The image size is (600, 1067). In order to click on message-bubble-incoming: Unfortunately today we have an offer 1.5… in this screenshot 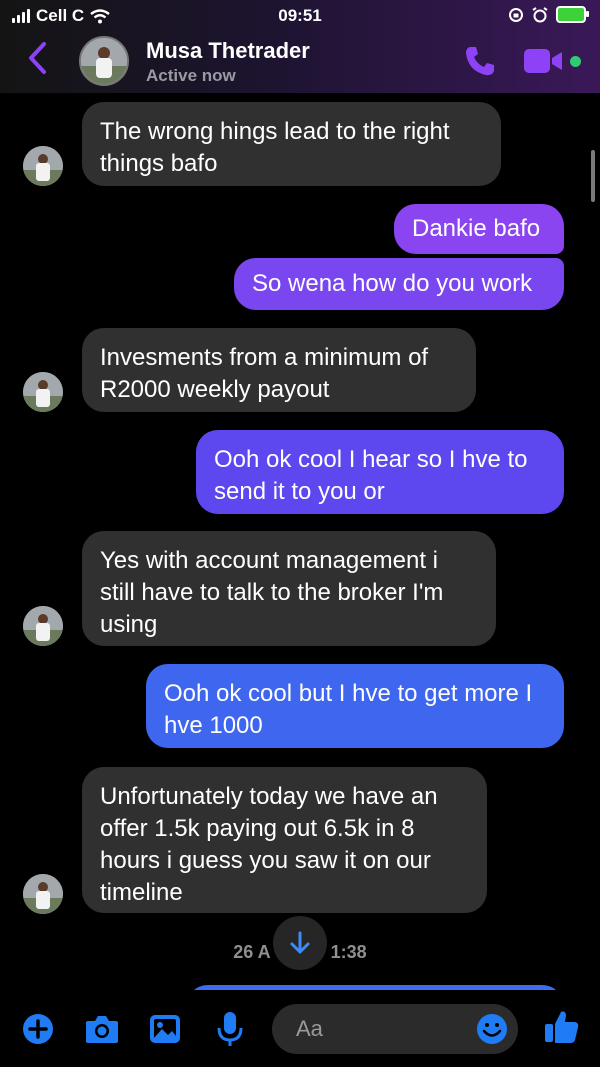, I will do `click(284, 840)`.